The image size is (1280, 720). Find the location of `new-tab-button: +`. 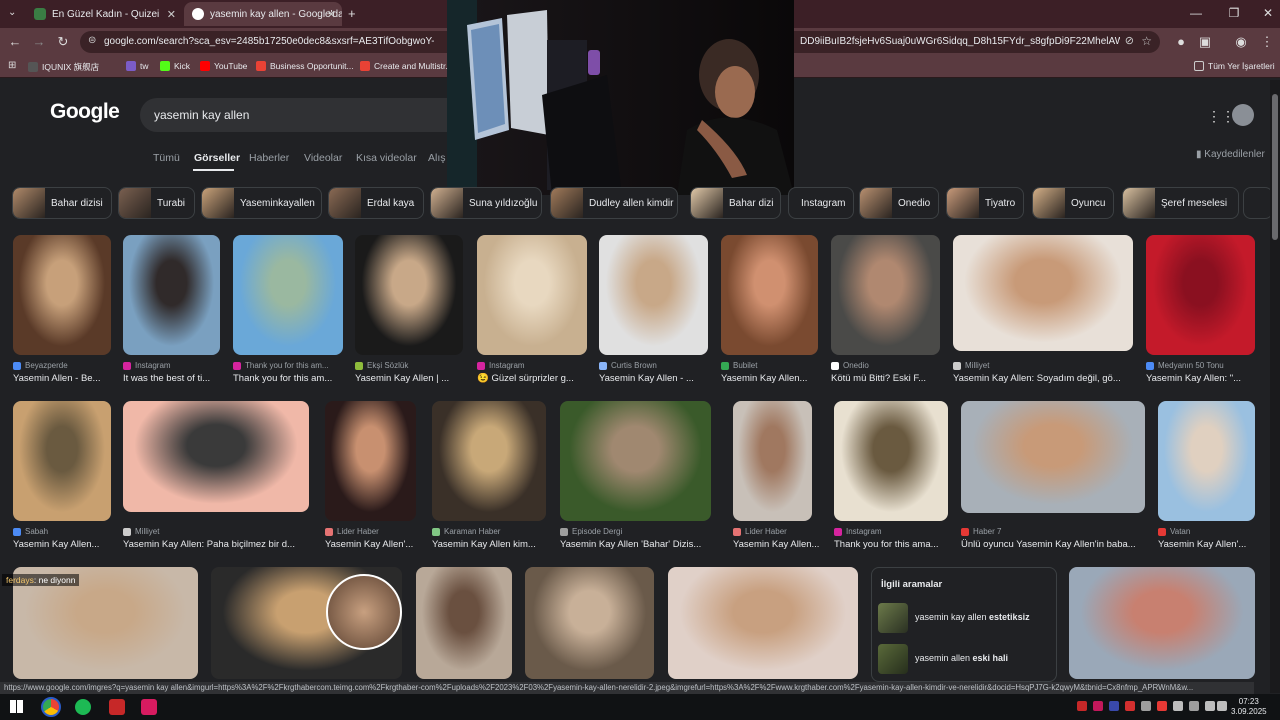

new-tab-button: + is located at coordinates (352, 13).